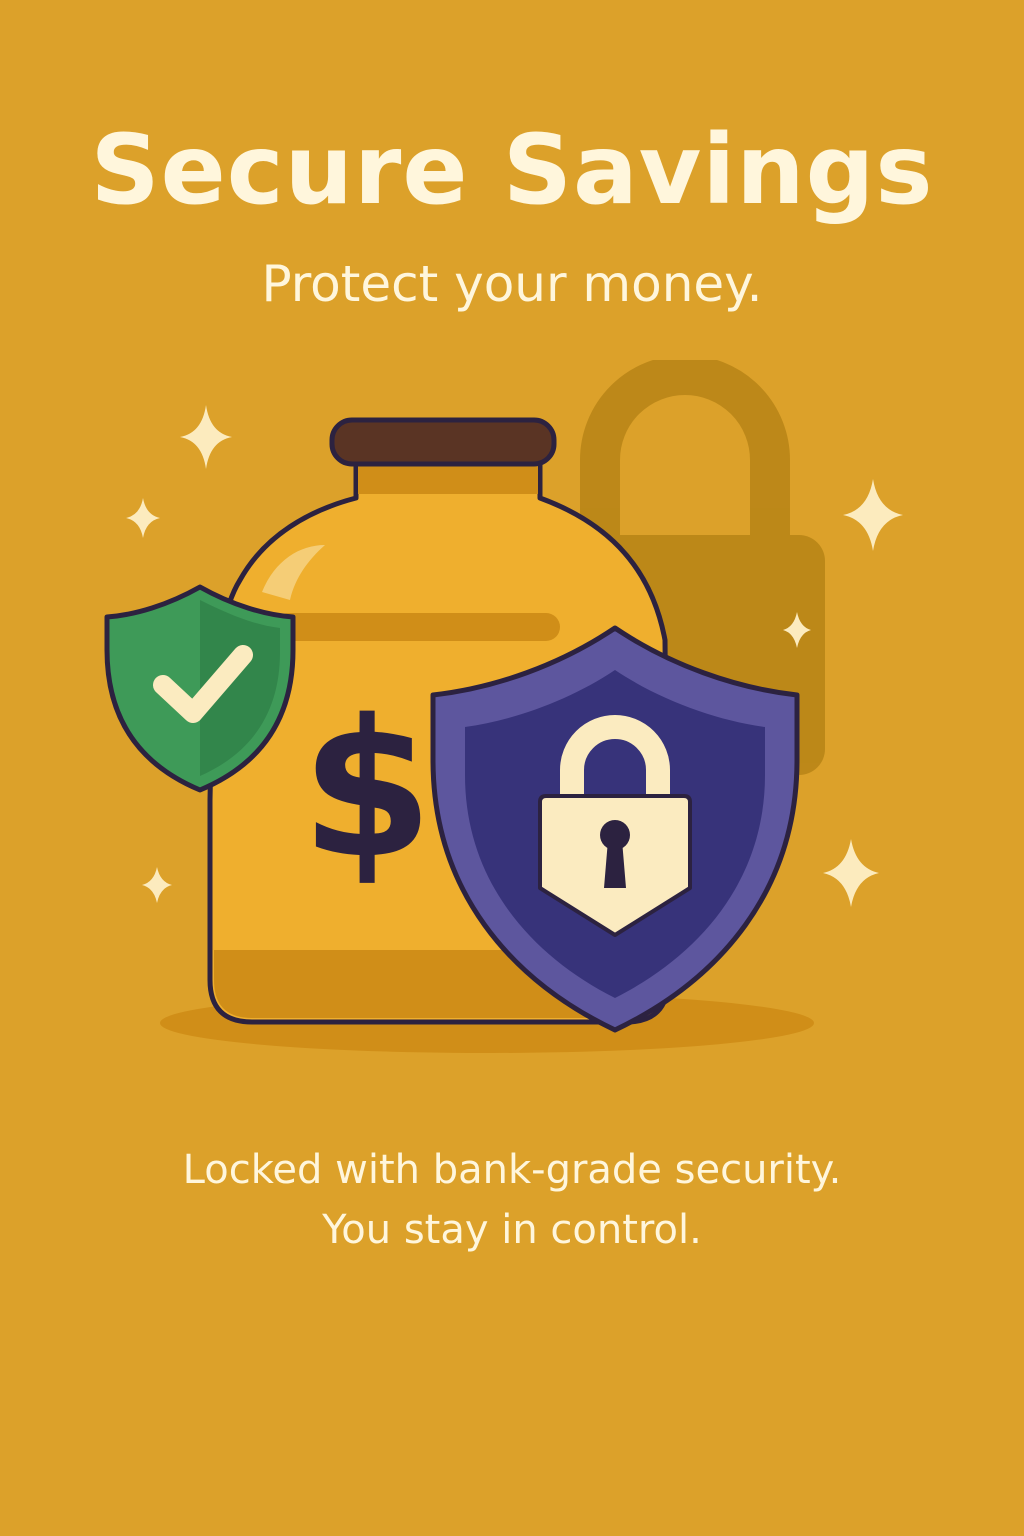  I want to click on page-subtitle: Protect your money., so click(512, 284).